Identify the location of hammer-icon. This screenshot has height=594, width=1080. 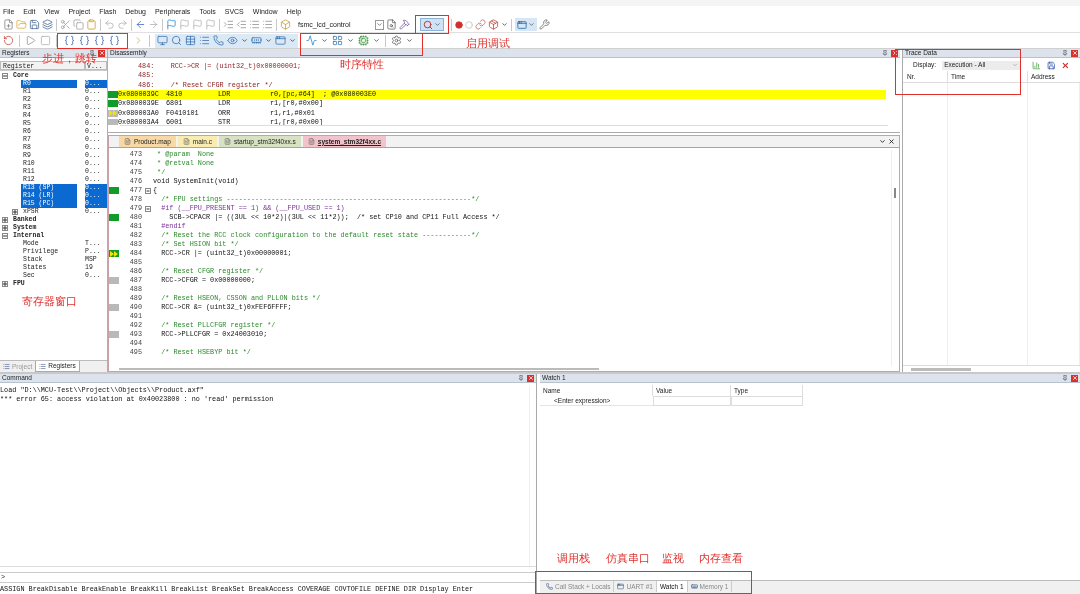
(404, 24).